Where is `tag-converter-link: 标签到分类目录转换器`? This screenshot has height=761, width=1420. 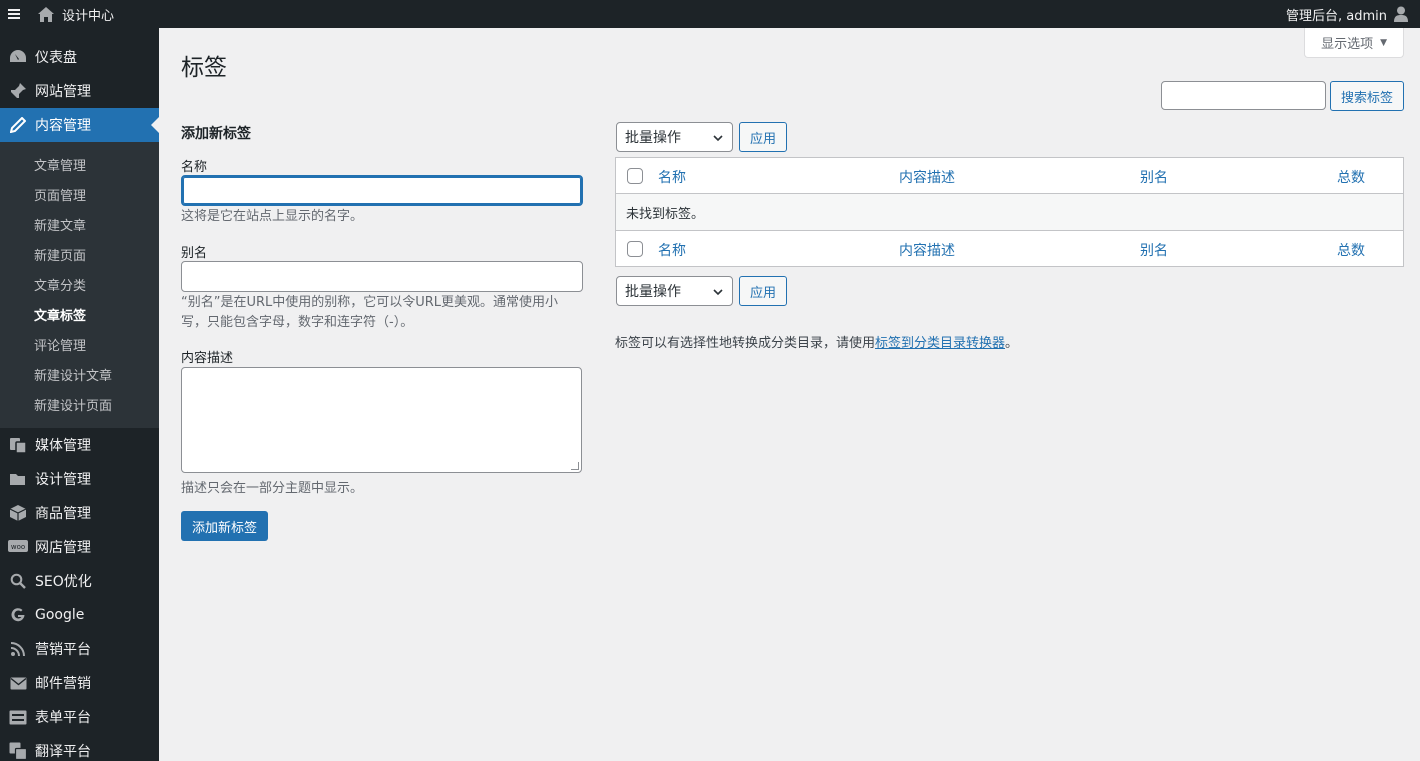 tag-converter-link: 标签到分类目录转换器 is located at coordinates (940, 343).